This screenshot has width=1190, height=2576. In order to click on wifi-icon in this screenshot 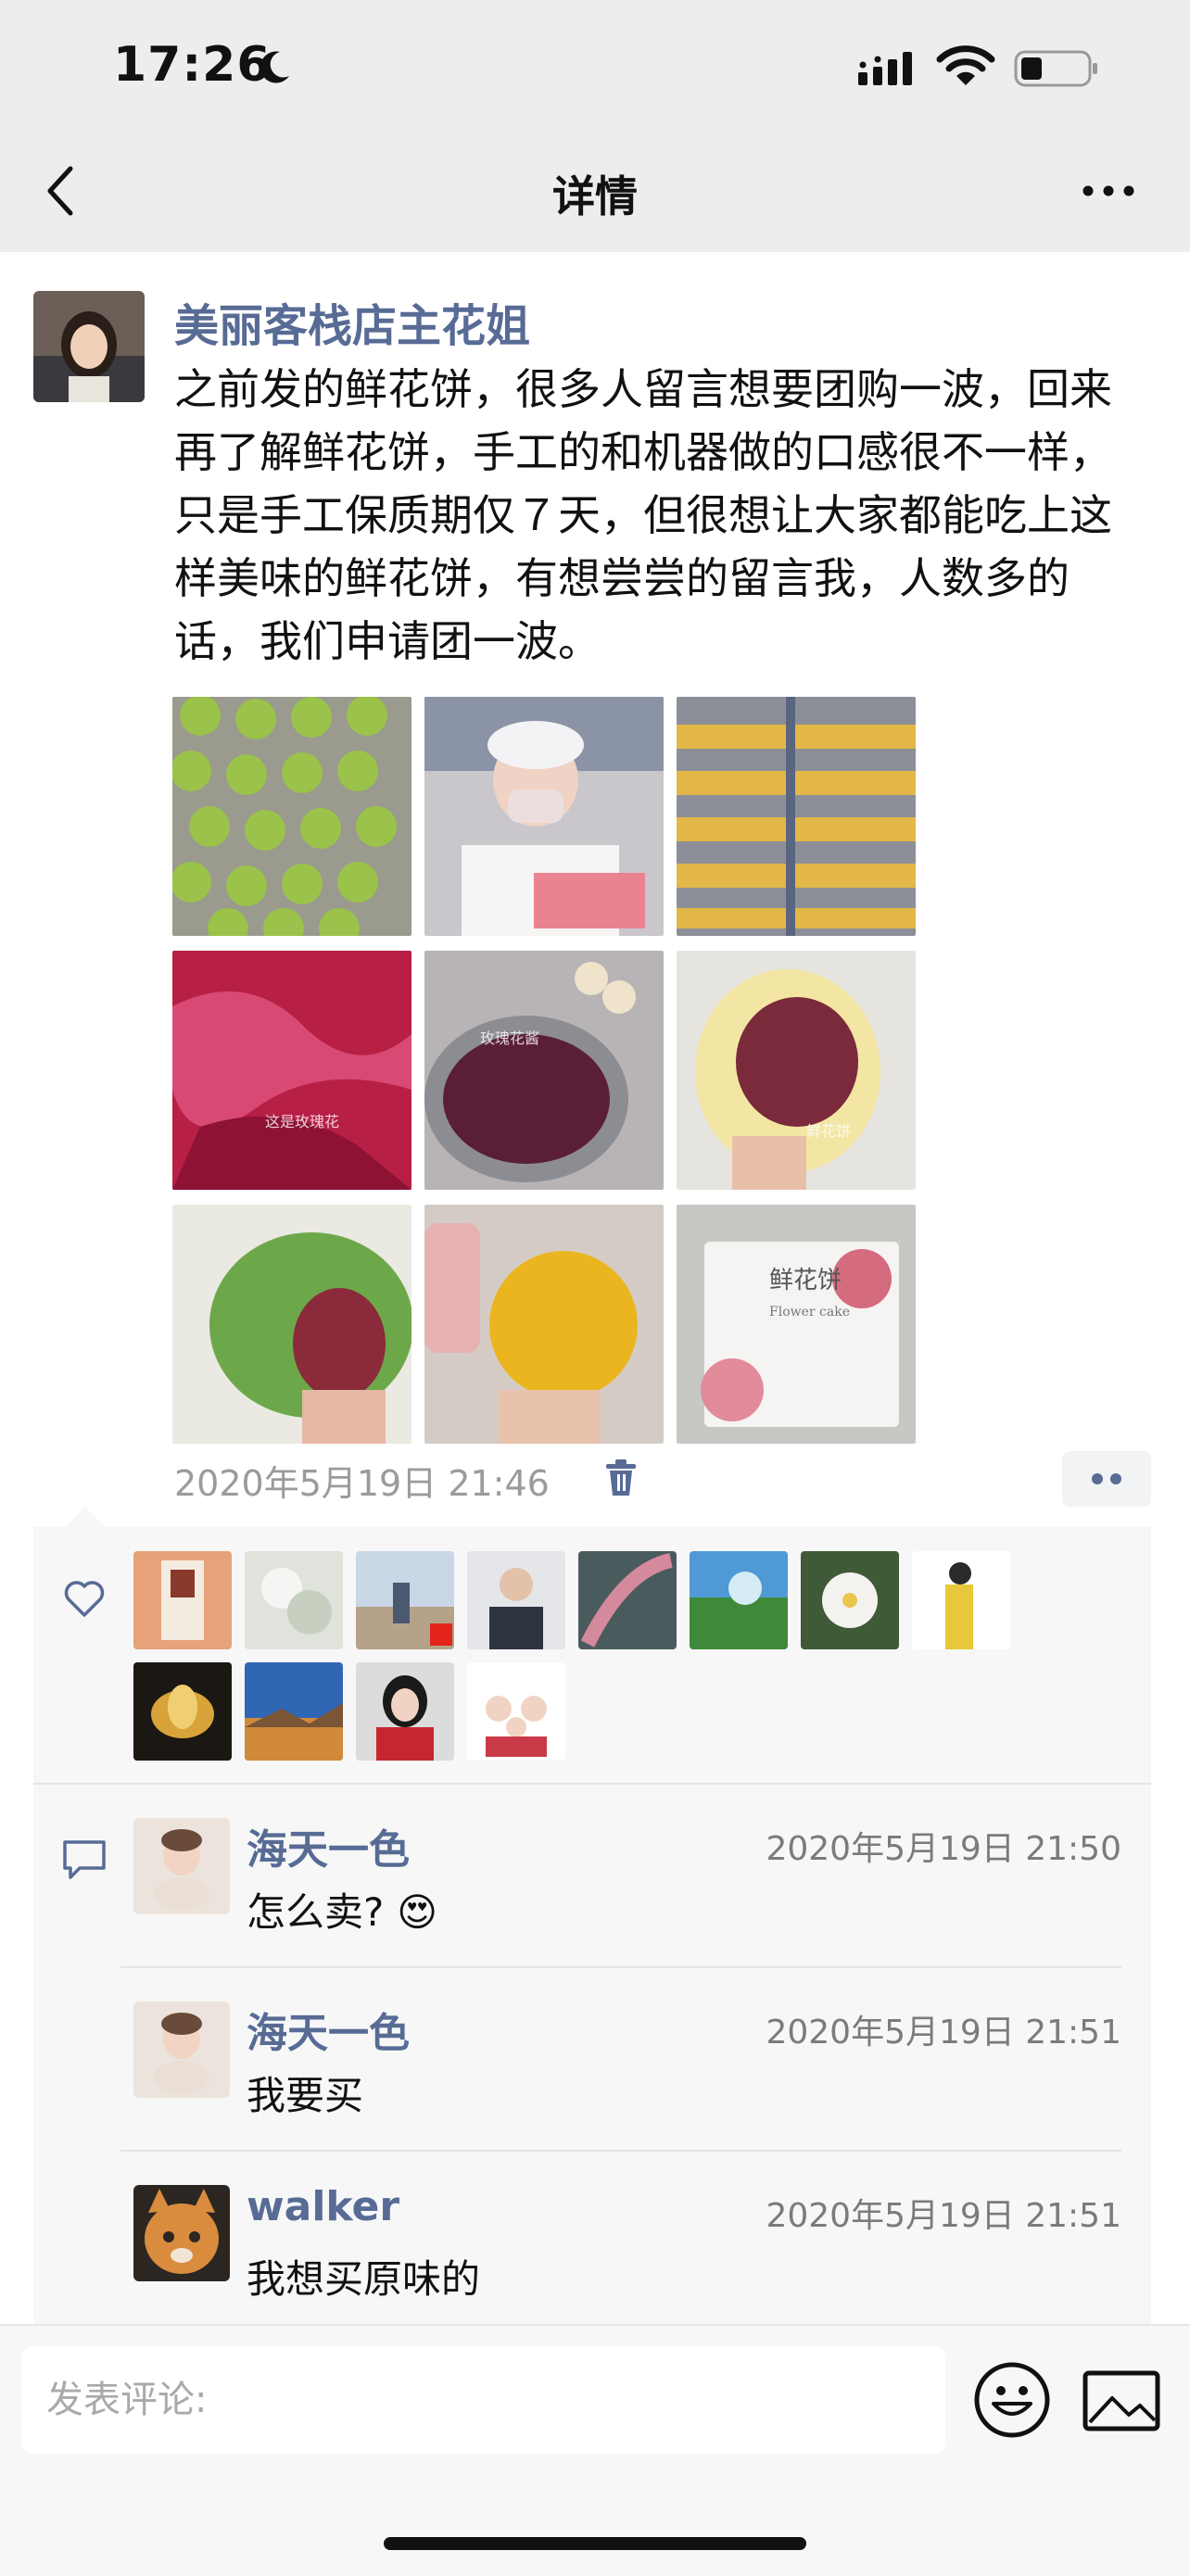, I will do `click(965, 65)`.